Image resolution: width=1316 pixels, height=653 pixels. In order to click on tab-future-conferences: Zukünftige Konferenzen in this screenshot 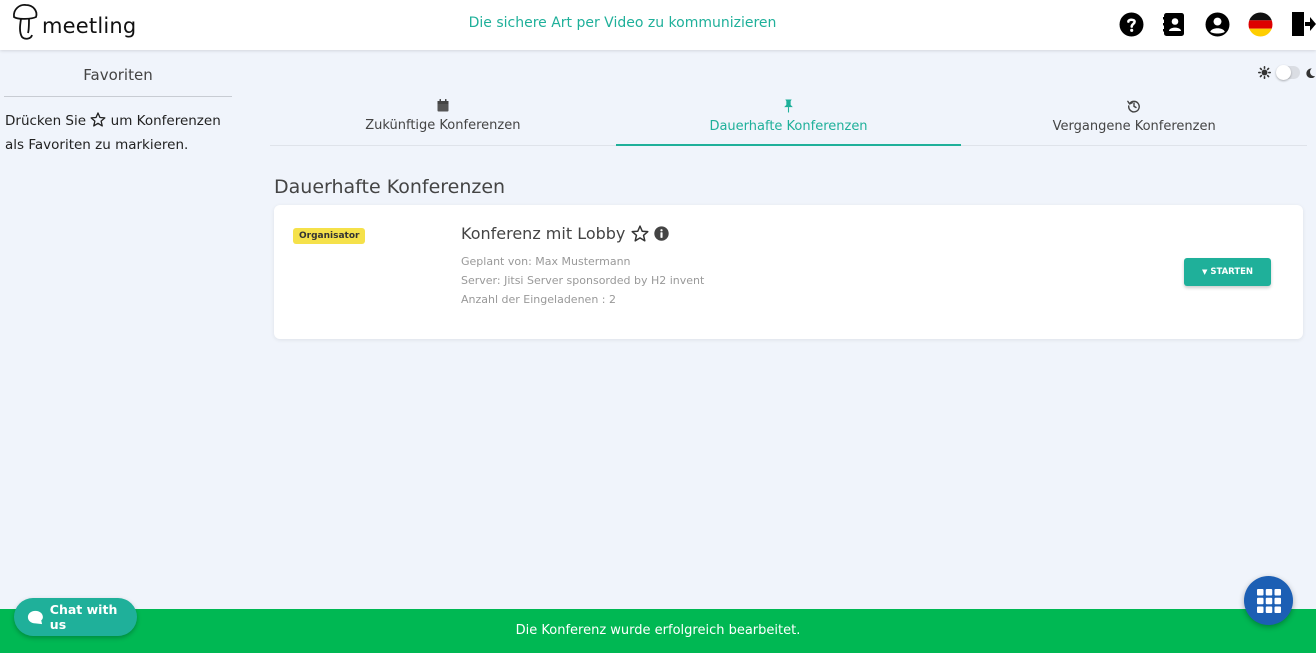, I will do `click(443, 120)`.